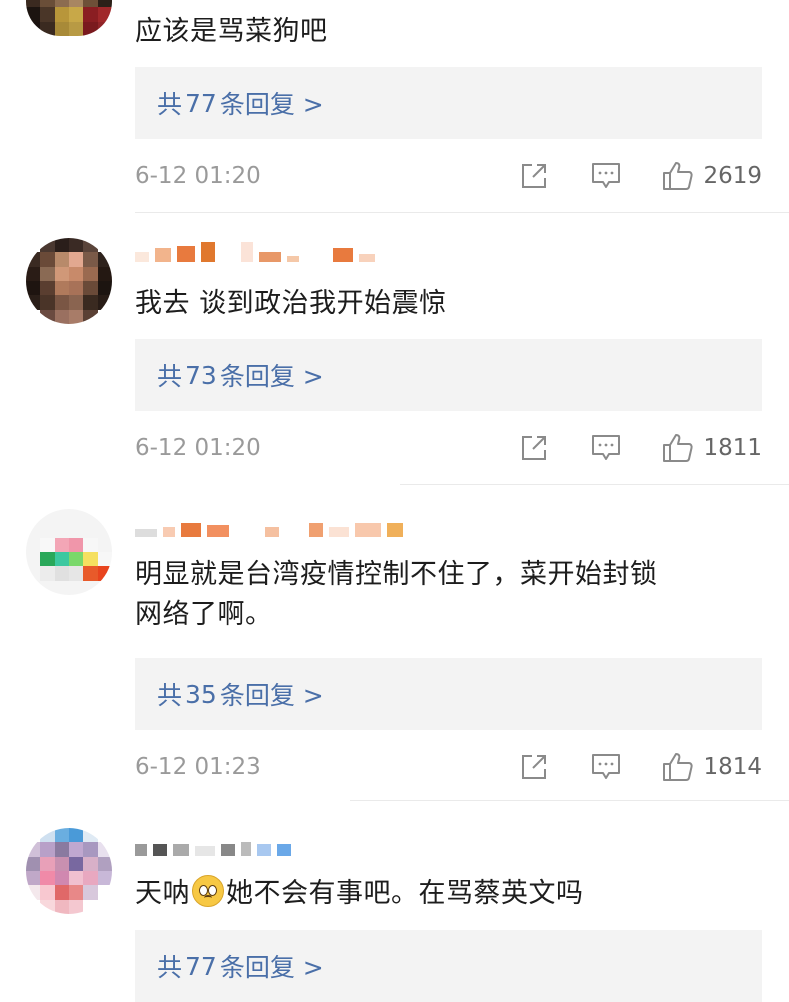 The width and height of the screenshot is (789, 1002). I want to click on comment-meta: 6-12 01:20 2619, so click(448, 176).